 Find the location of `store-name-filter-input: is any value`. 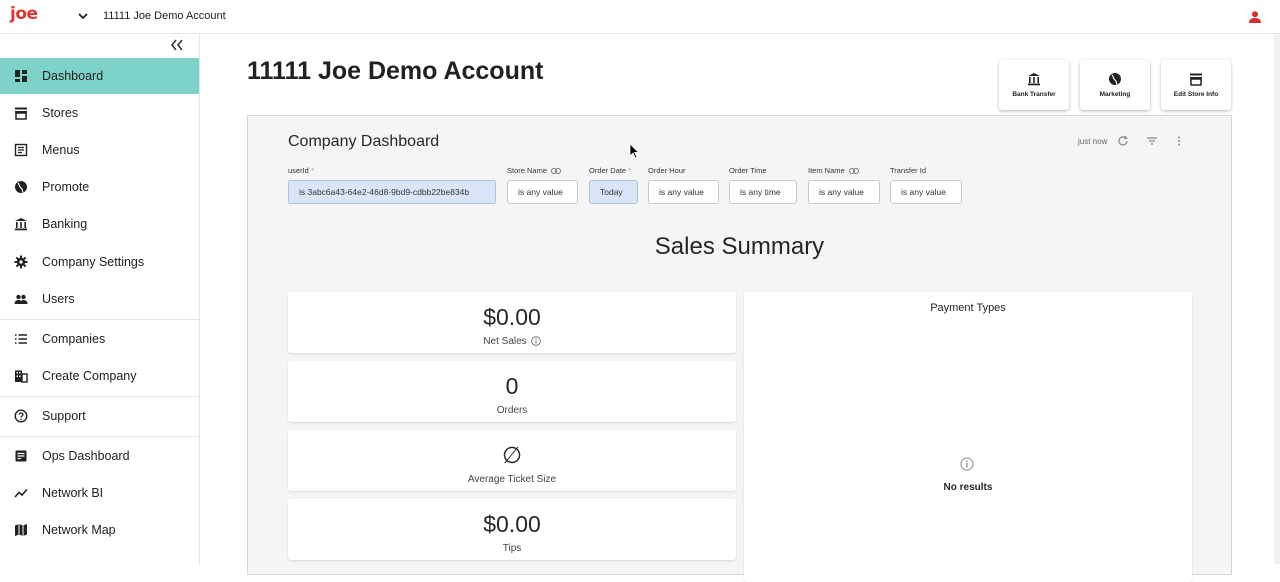

store-name-filter-input: is any value is located at coordinates (542, 192).